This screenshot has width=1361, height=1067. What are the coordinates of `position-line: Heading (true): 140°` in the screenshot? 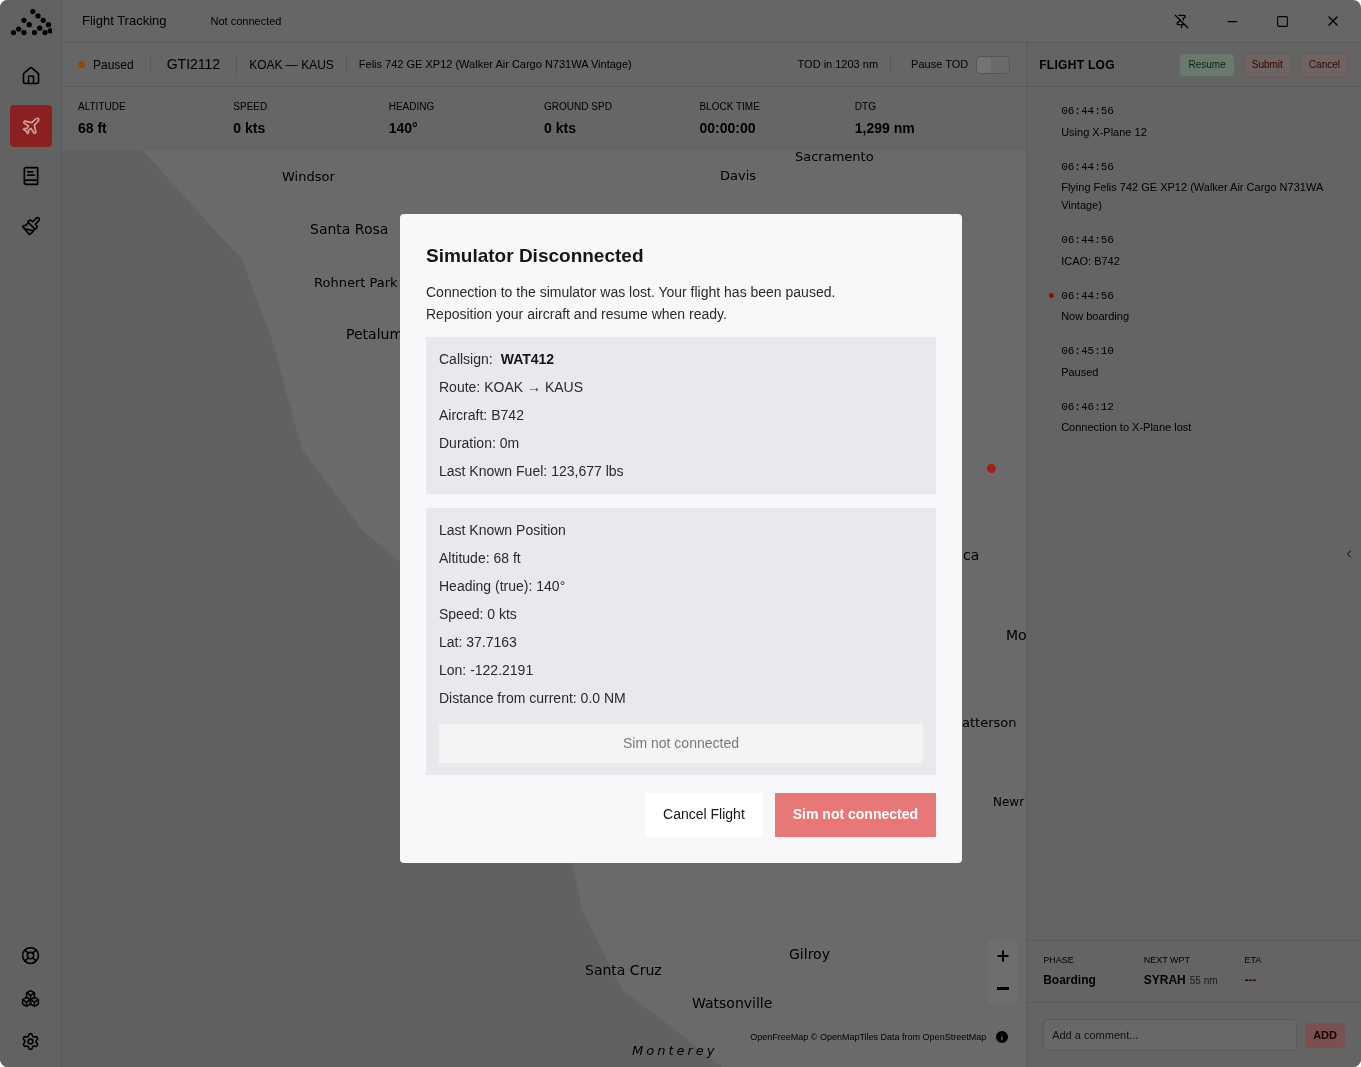 It's located at (503, 586).